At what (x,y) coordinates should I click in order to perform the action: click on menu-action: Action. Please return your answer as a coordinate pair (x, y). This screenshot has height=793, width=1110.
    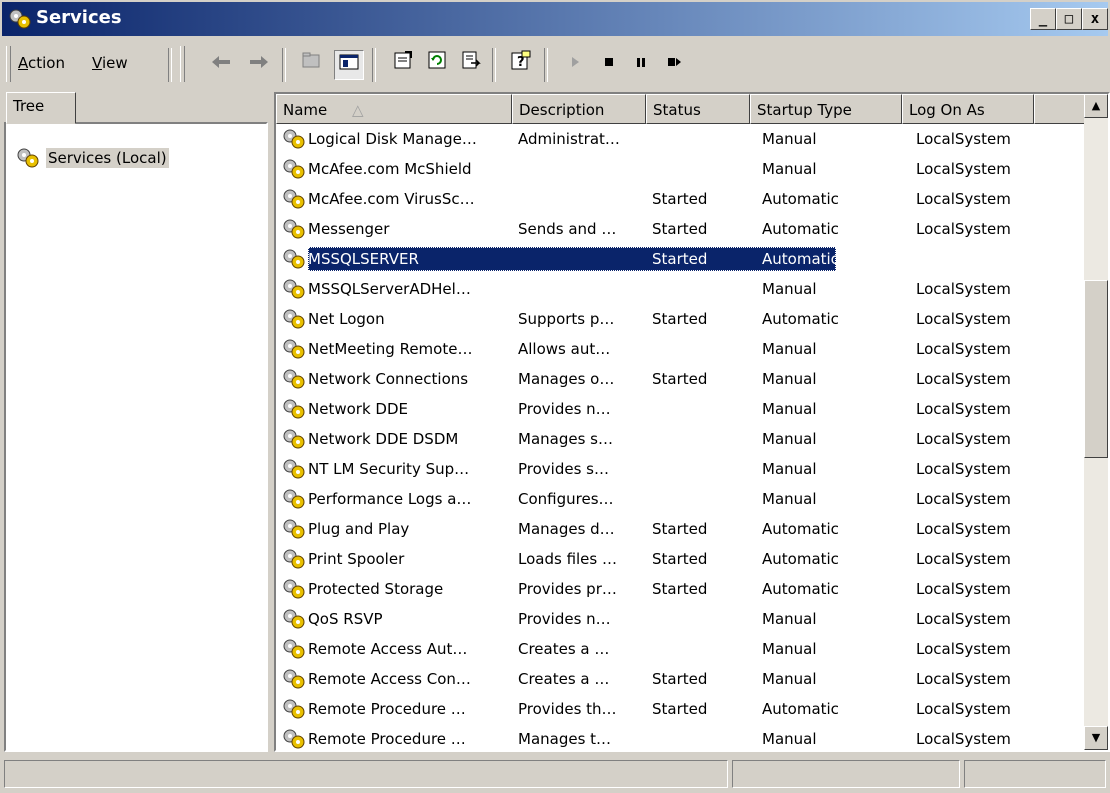
    Looking at the image, I should click on (41, 63).